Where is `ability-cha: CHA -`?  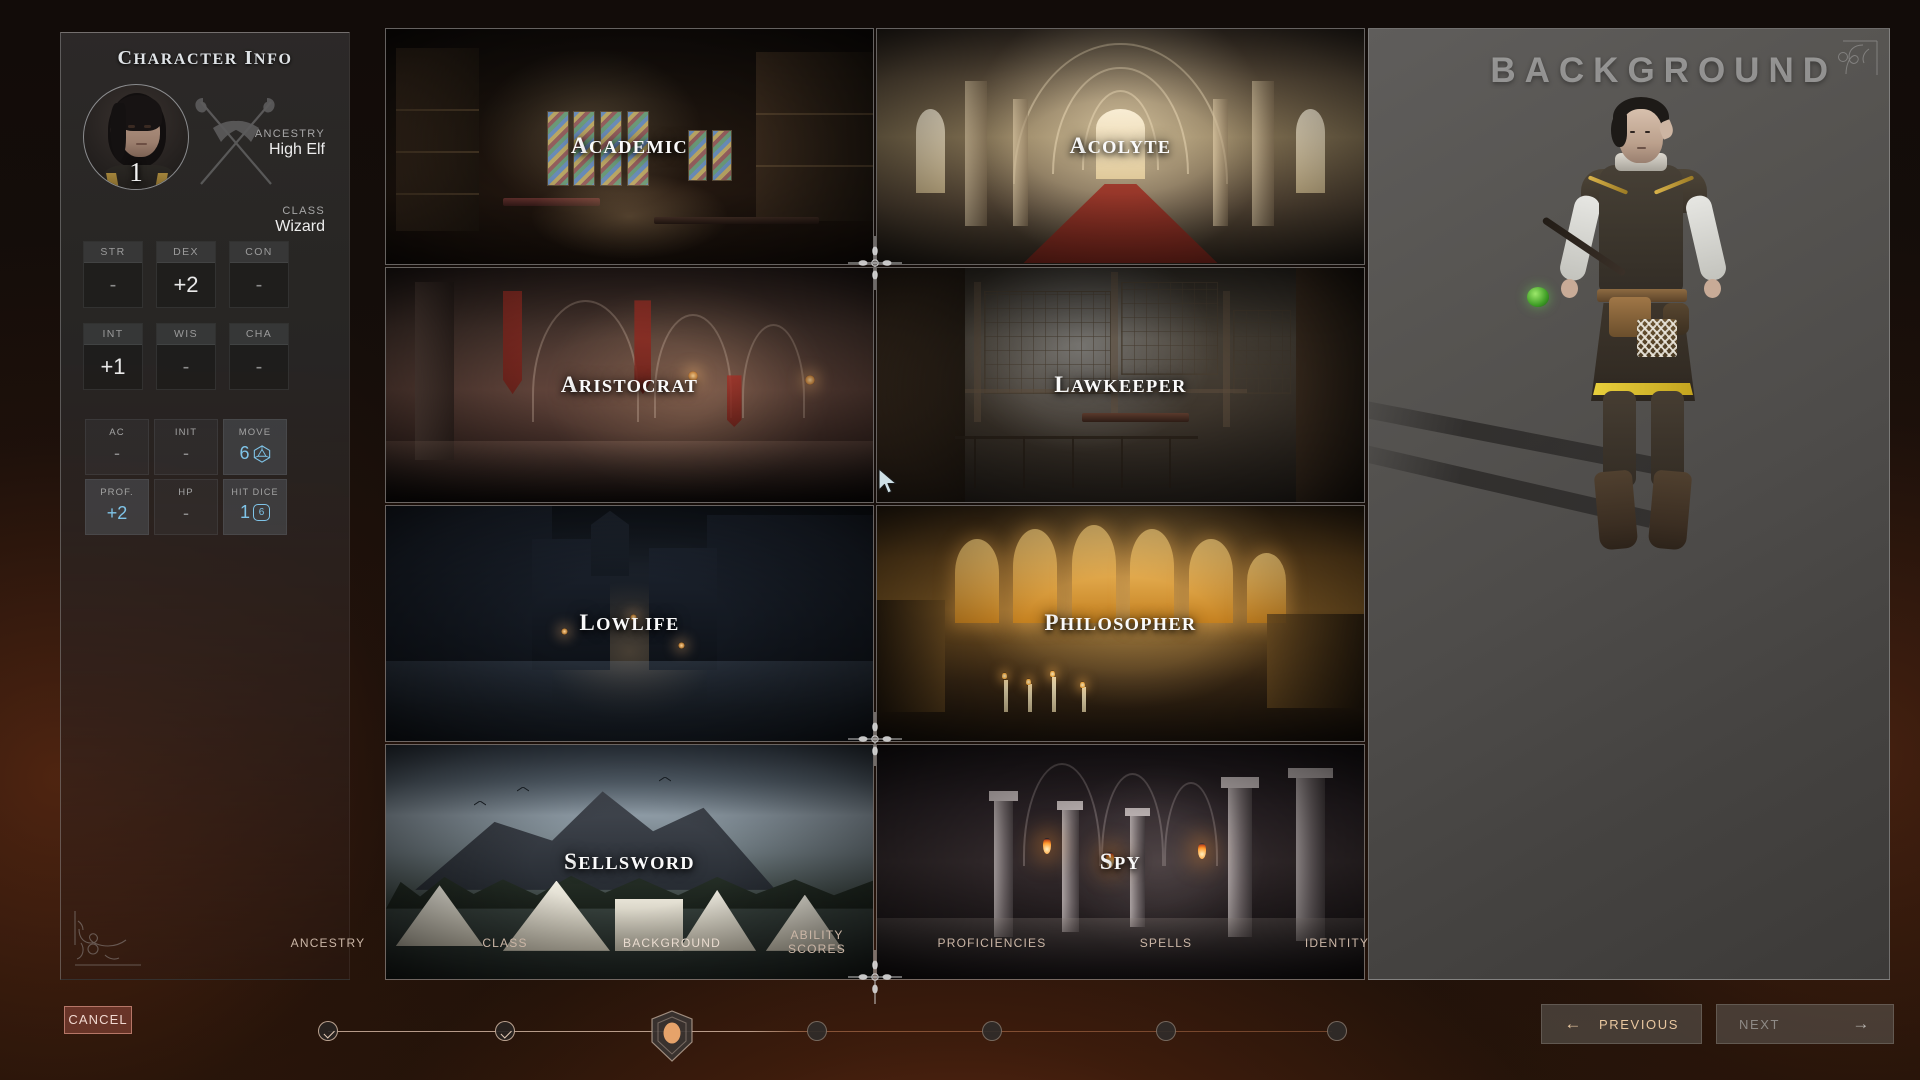 ability-cha: CHA - is located at coordinates (259, 356).